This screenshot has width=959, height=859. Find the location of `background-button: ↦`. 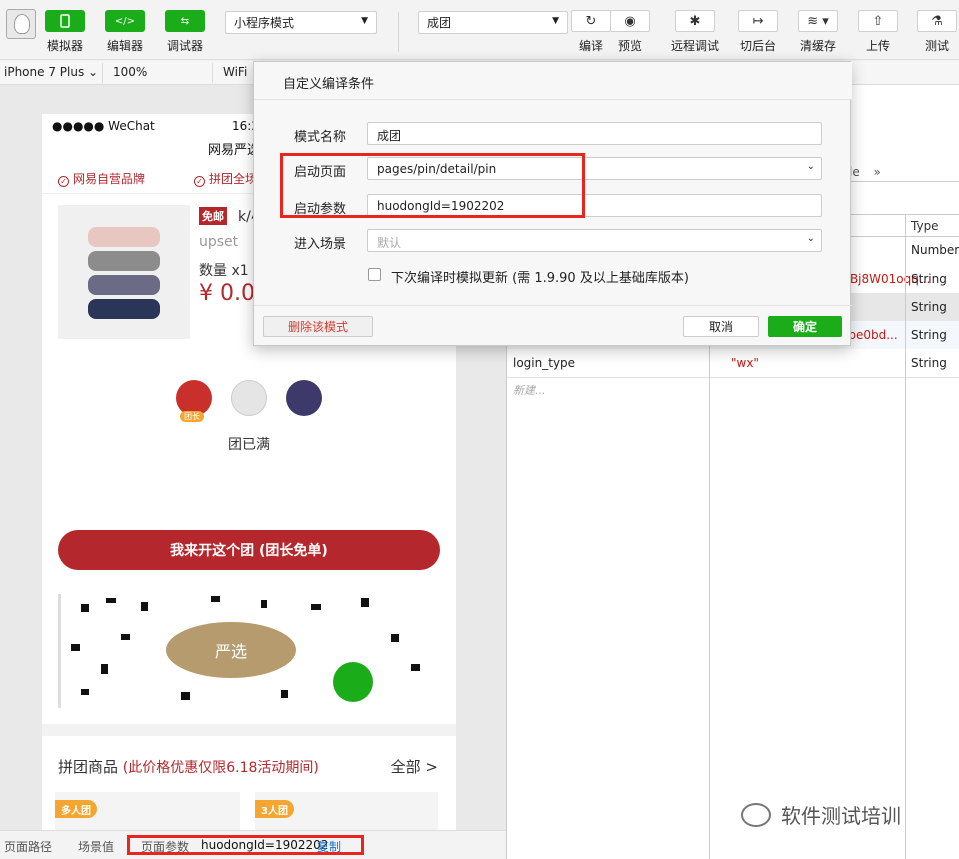

background-button: ↦ is located at coordinates (758, 21).